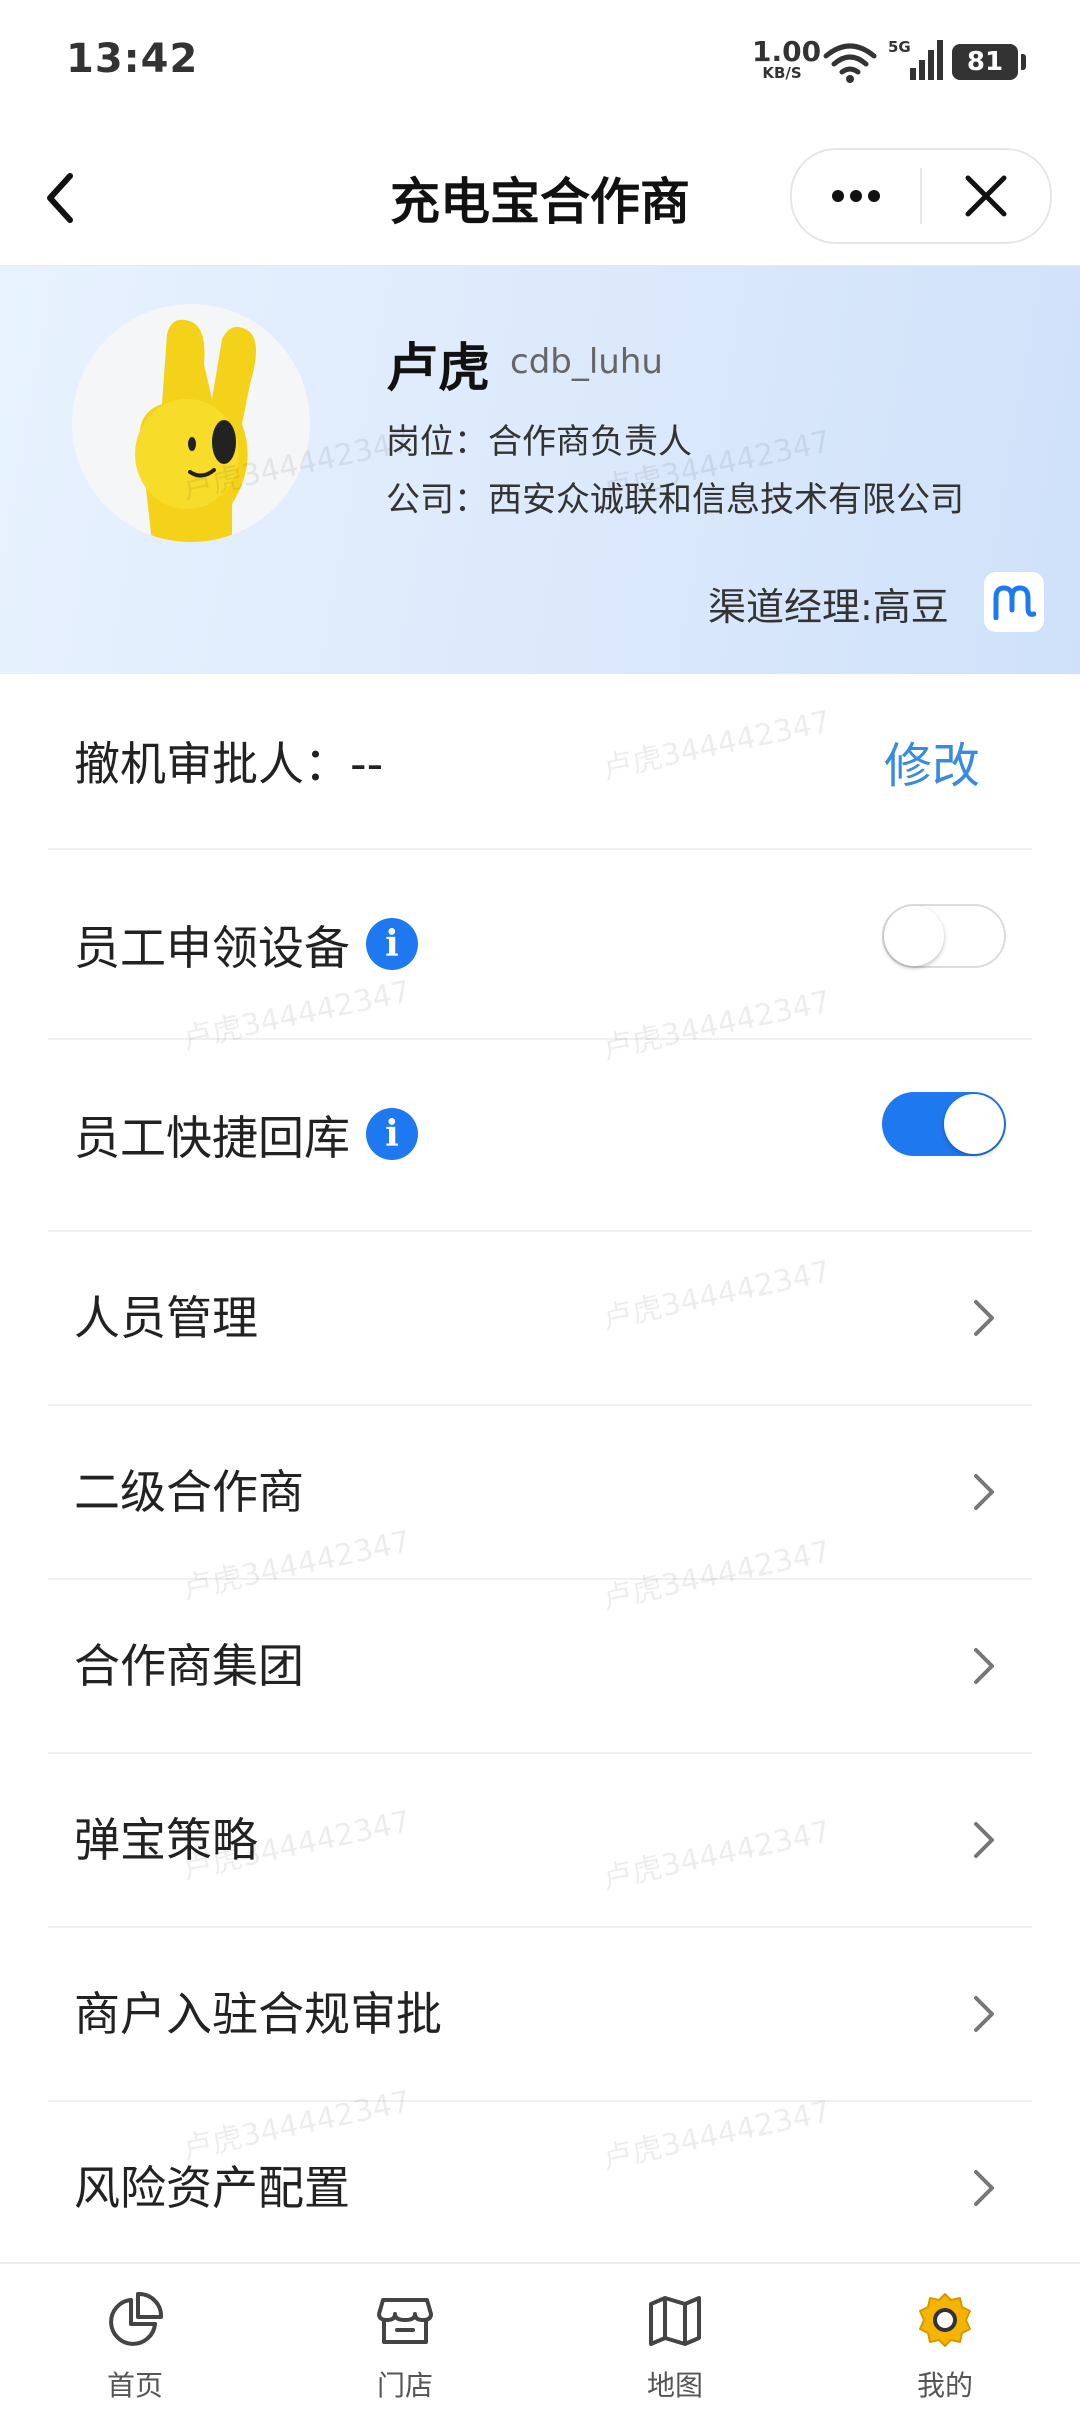 This screenshot has height=2414, width=1080. I want to click on tab-bar: 首页 门店 地图 我的, so click(540, 2338).